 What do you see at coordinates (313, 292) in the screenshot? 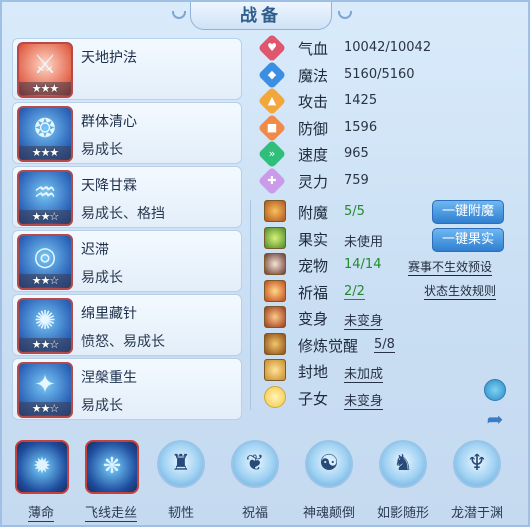
I see `blessing-label: 祈福` at bounding box center [313, 292].